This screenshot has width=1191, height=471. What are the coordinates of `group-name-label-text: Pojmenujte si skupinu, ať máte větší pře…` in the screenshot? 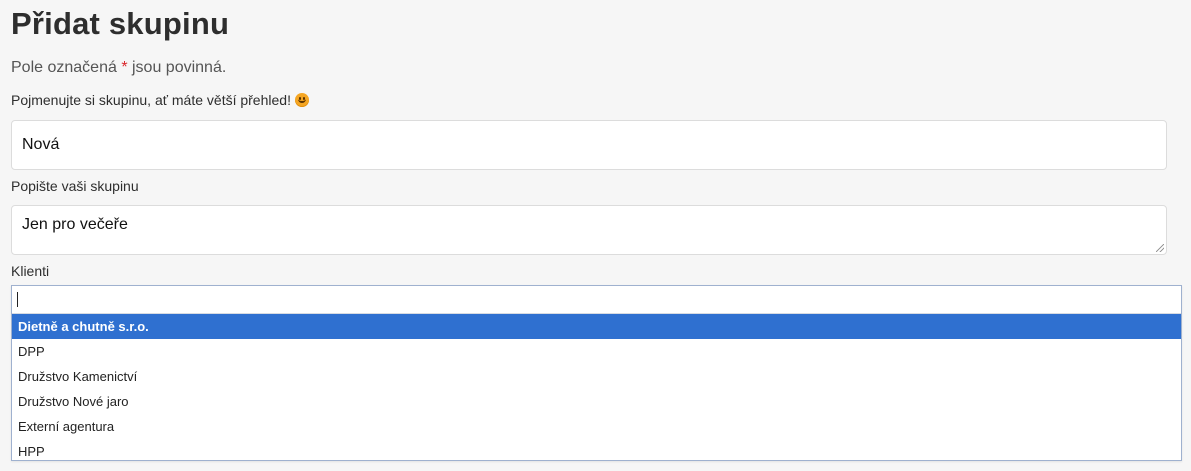 It's located at (151, 100).